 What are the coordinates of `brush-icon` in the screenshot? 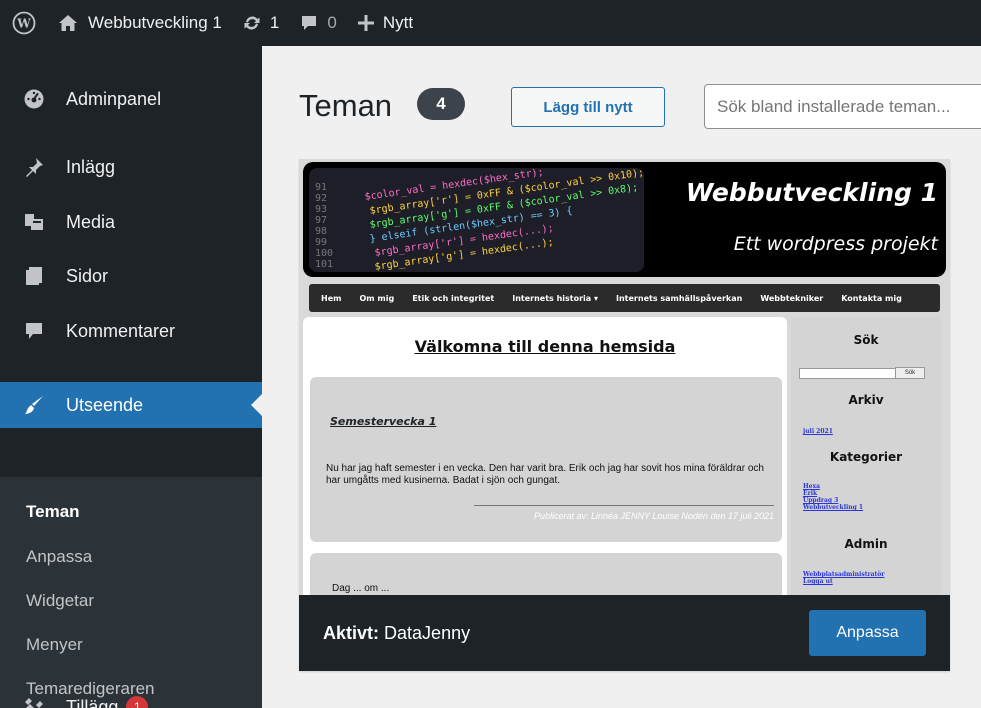 It's located at (34, 405).